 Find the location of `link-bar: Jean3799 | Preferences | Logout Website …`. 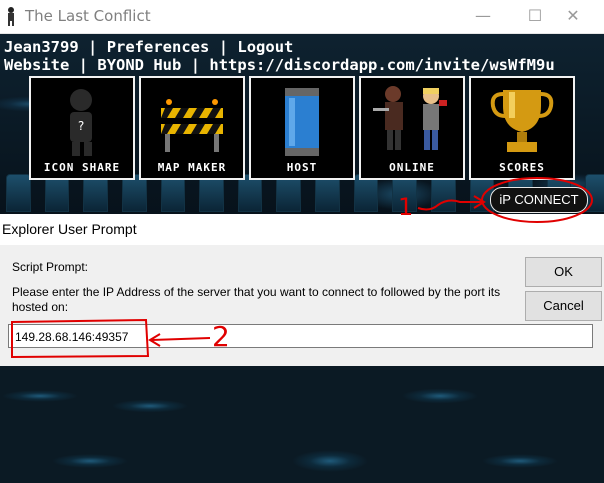

link-bar: Jean3799 | Preferences | Logout Website … is located at coordinates (279, 56).